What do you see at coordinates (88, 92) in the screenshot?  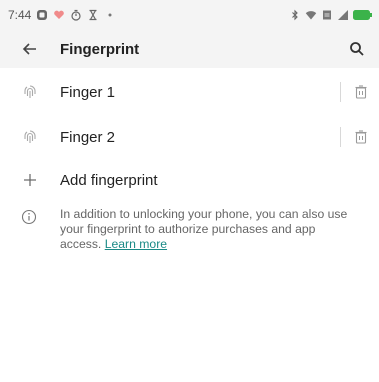 I see `fingerprint-label: Finger 1` at bounding box center [88, 92].